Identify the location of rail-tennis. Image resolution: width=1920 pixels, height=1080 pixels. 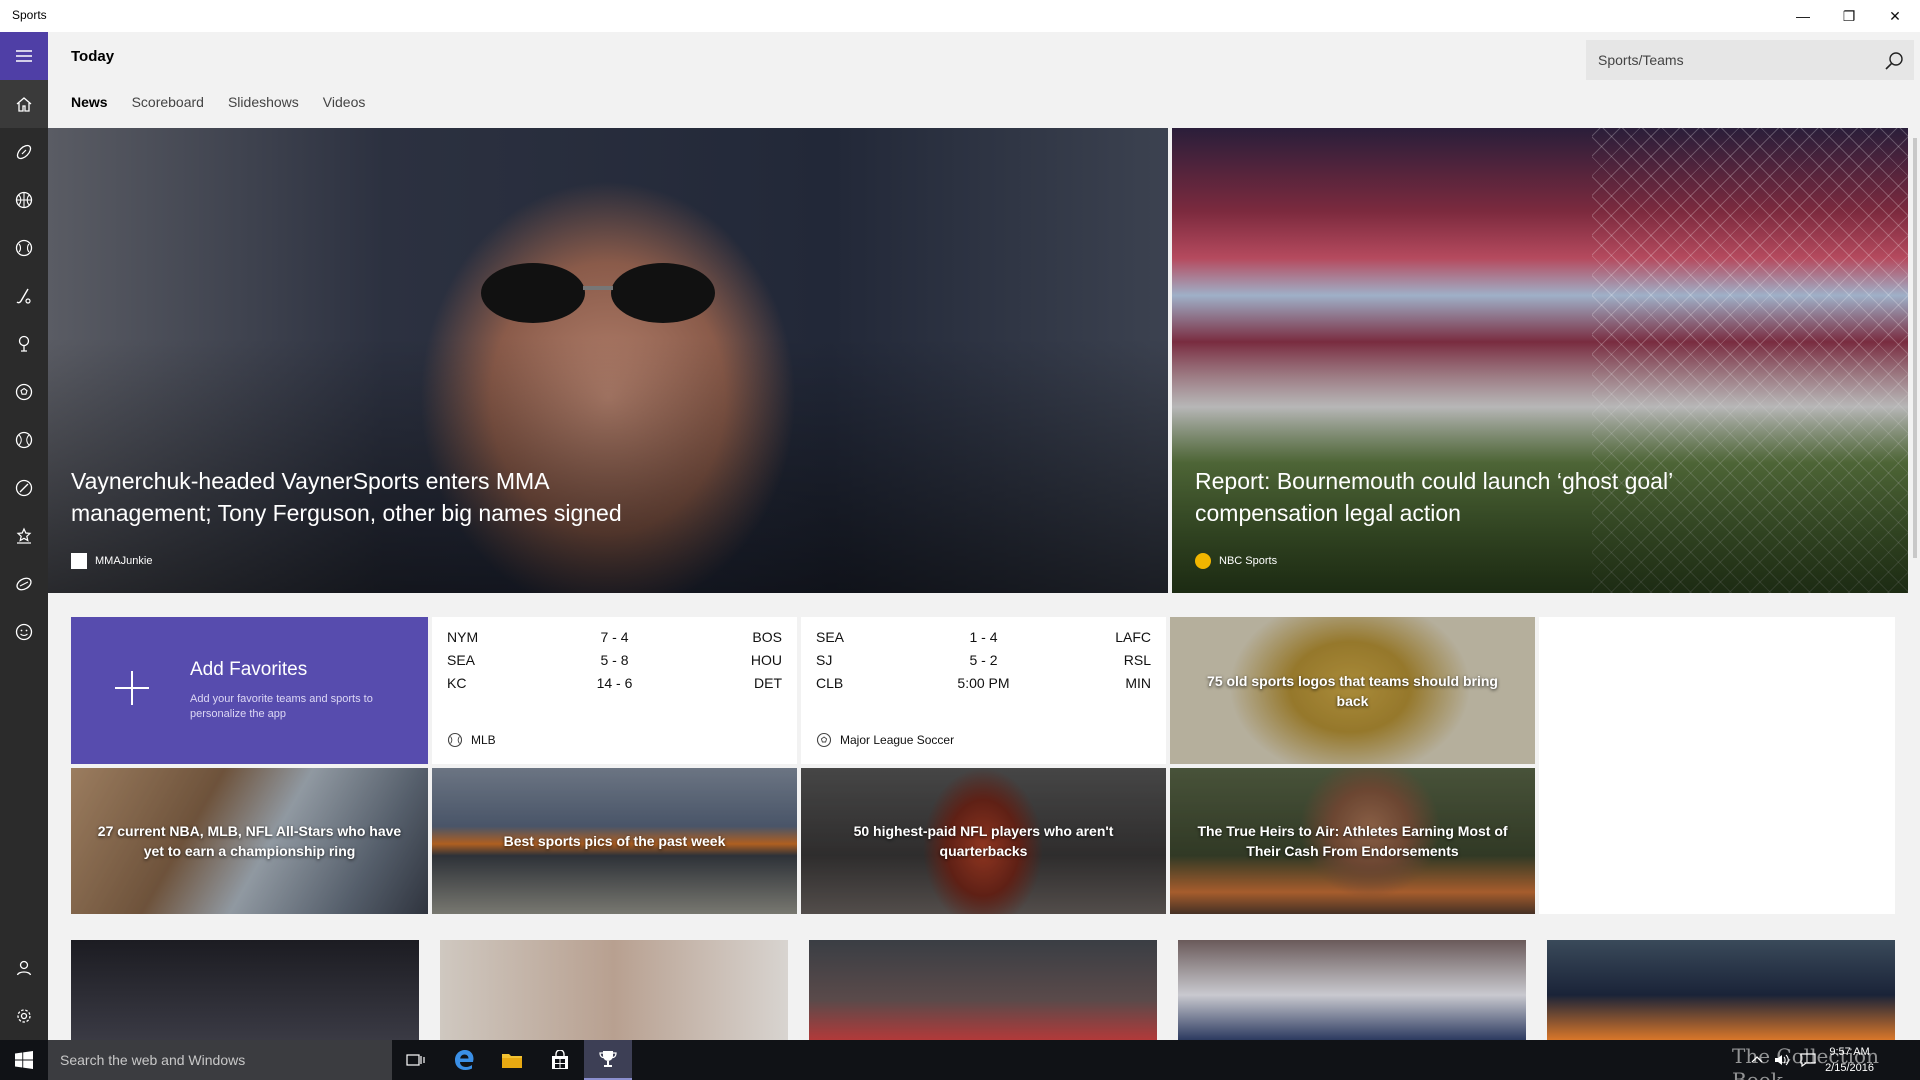
(24, 440).